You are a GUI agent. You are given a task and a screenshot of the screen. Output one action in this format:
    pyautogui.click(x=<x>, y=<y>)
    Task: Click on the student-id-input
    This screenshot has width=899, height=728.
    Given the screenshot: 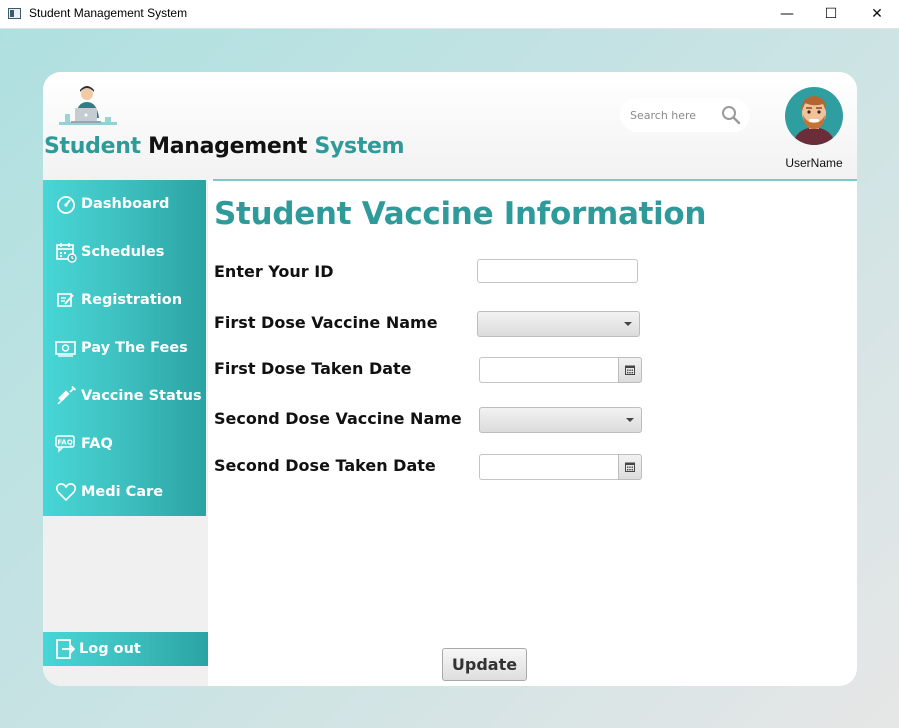 What is the action you would take?
    pyautogui.click(x=557, y=271)
    